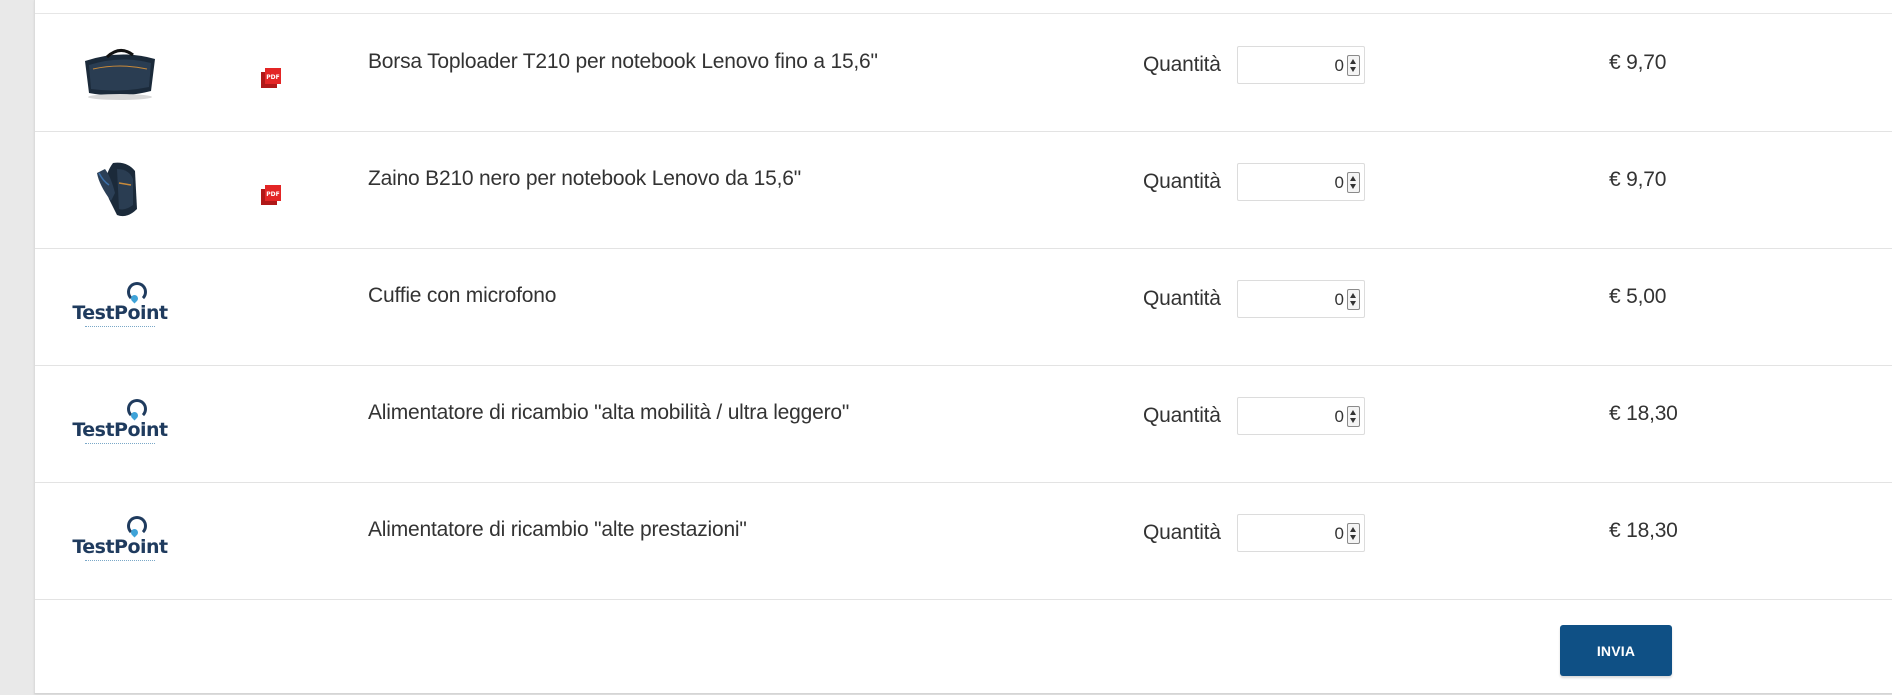 Image resolution: width=1892 pixels, height=695 pixels. What do you see at coordinates (120, 73) in the screenshot?
I see `laptop-bag-image` at bounding box center [120, 73].